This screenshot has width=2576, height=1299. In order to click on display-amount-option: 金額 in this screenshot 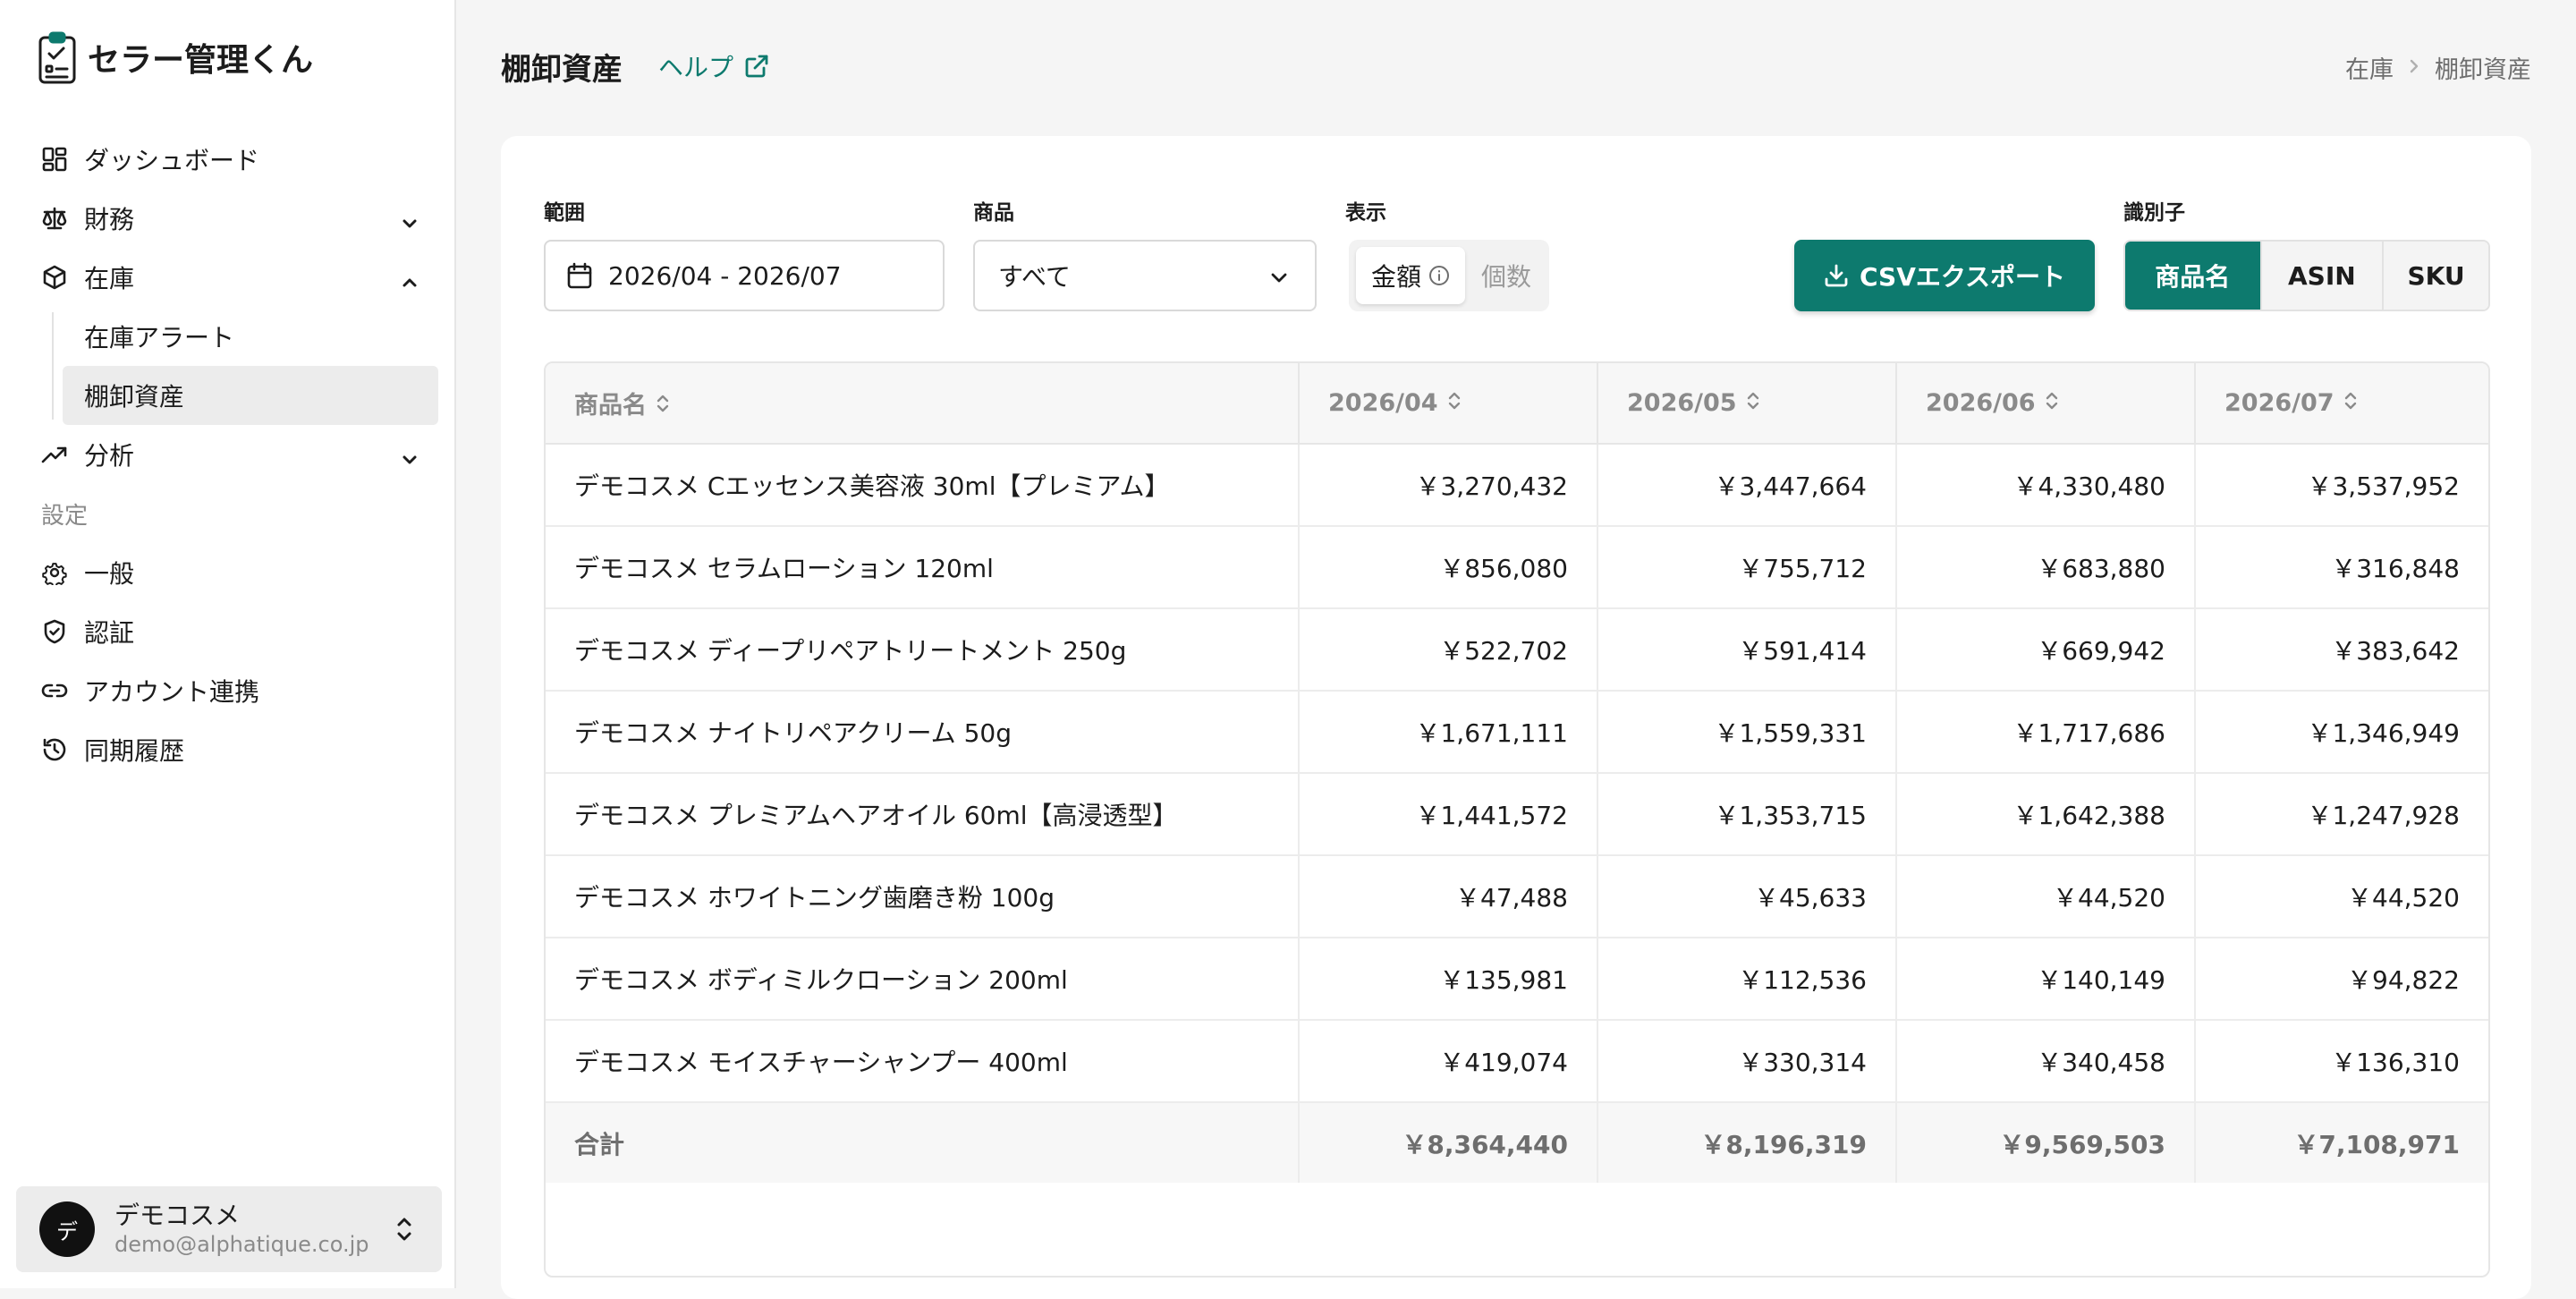, I will do `click(1410, 275)`.